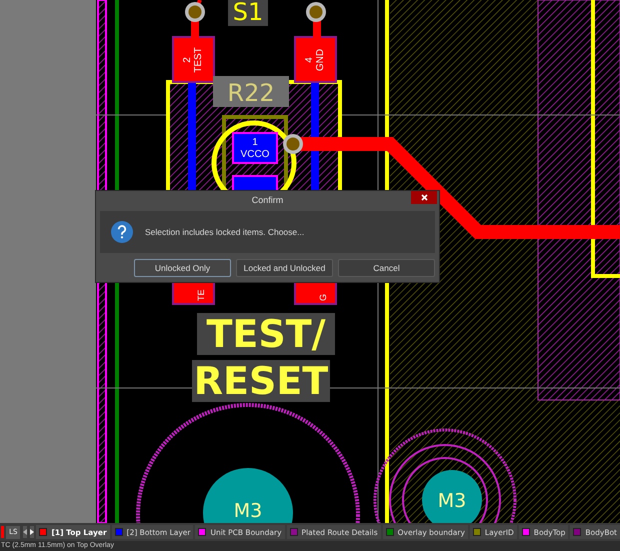 The height and width of the screenshot is (551, 620). Describe the element at coordinates (320, 60) in the screenshot. I see `pad-label: GND` at that location.